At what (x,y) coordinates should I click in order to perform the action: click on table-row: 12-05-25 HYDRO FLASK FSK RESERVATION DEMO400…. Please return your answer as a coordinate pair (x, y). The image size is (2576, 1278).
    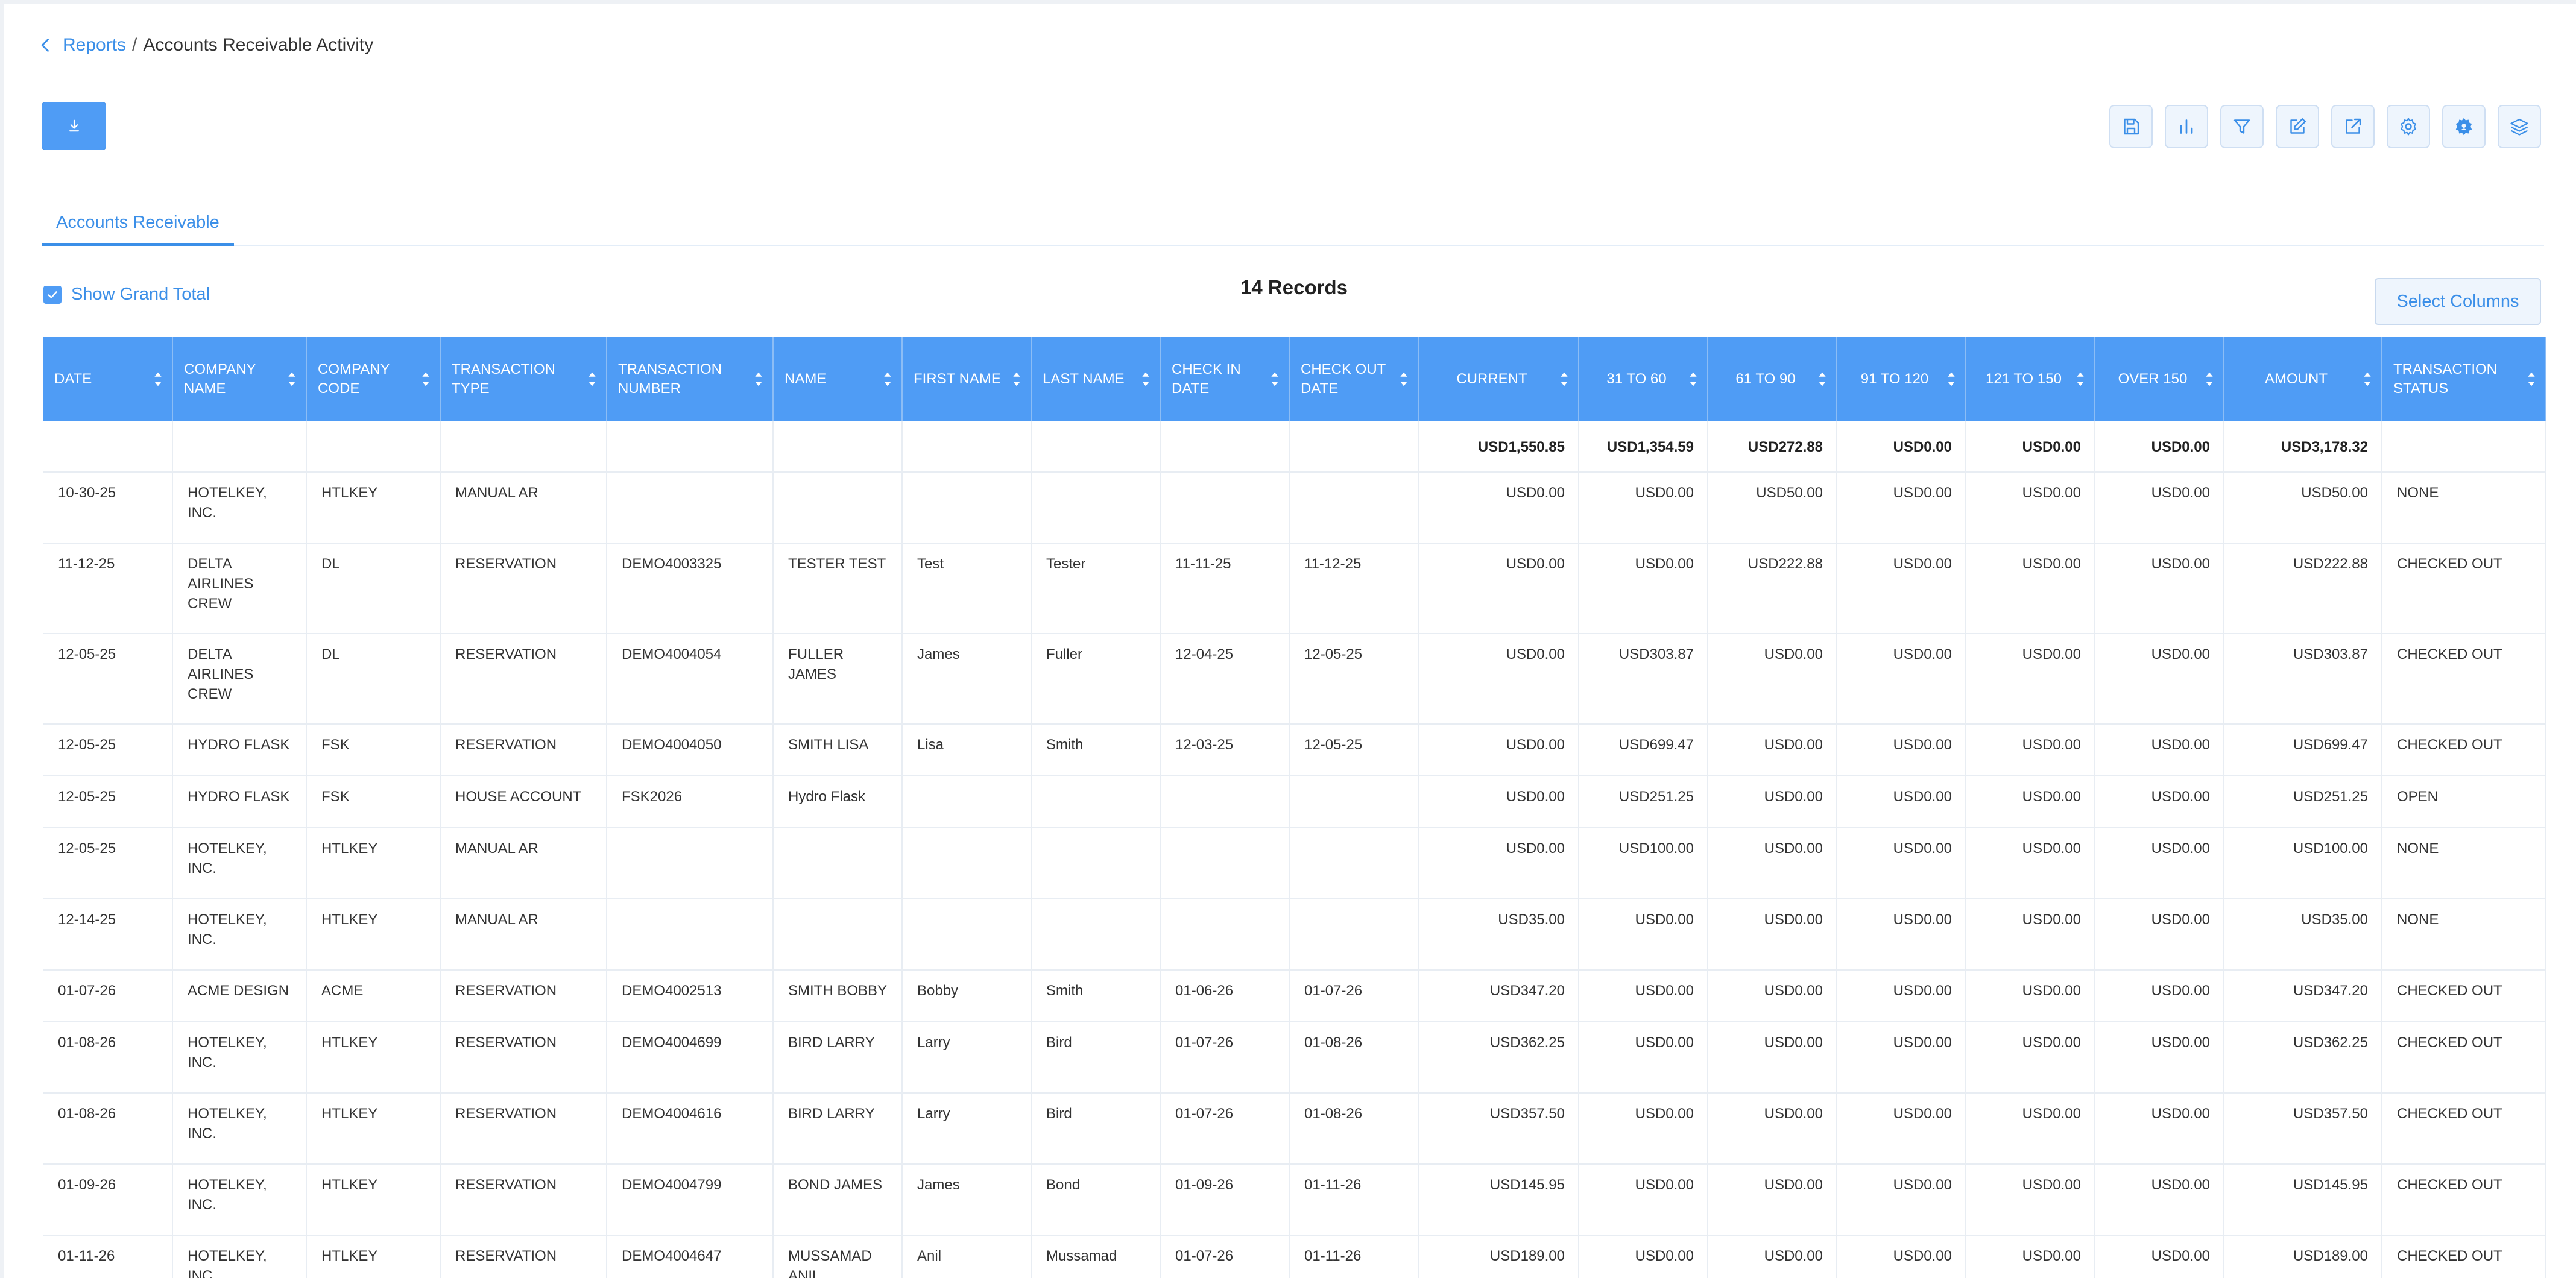
    Looking at the image, I should click on (1294, 750).